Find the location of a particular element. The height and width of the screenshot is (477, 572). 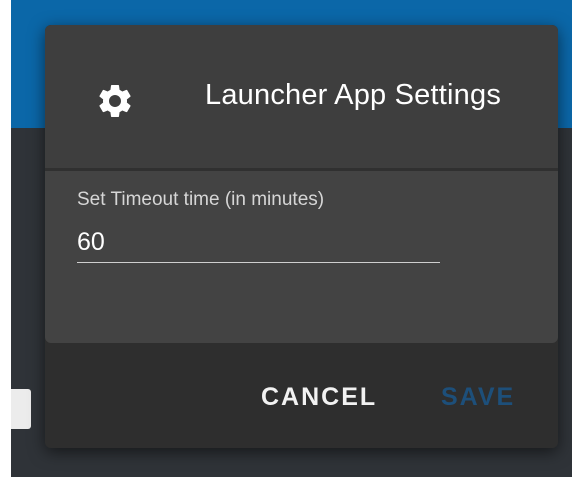

dialog-title: Launcher App Settings is located at coordinates (353, 95).